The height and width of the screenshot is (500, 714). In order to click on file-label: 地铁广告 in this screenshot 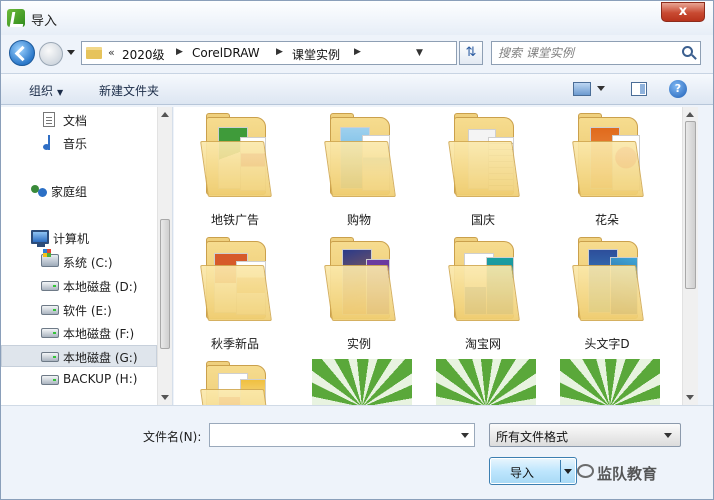, I will do `click(235, 219)`.